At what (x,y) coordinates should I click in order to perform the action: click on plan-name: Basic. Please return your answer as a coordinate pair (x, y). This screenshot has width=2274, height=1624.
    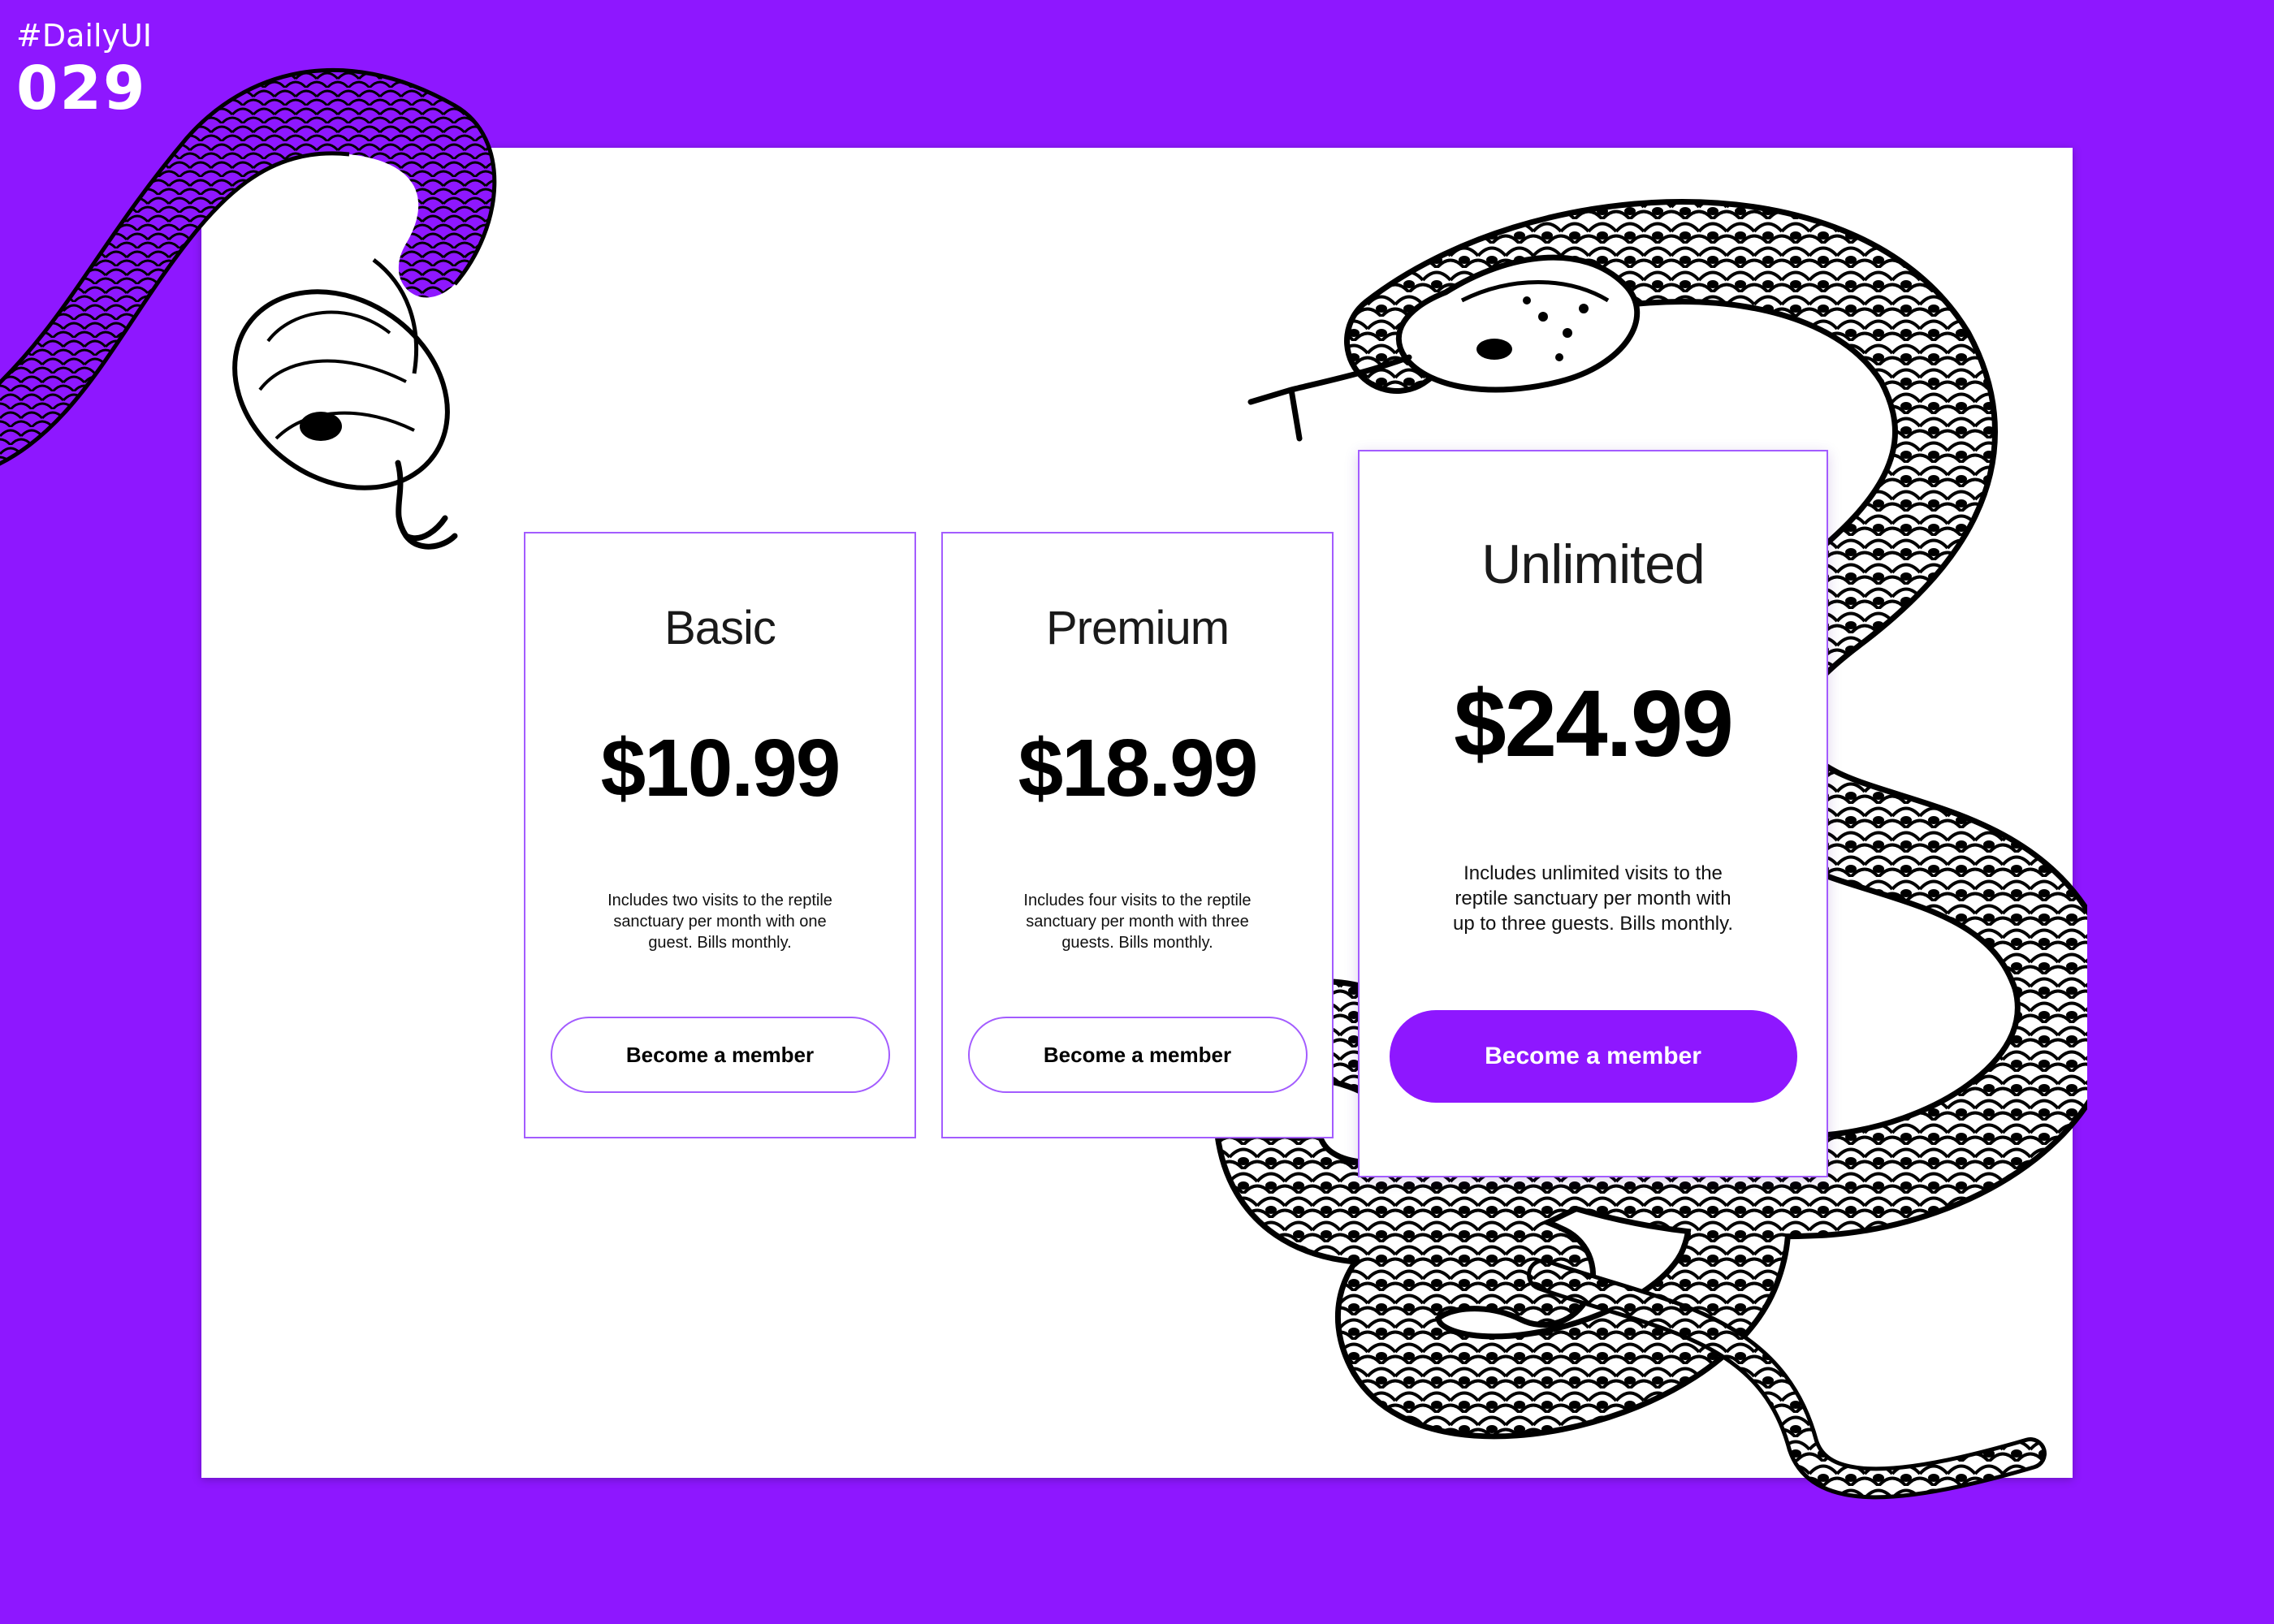
    Looking at the image, I should click on (720, 628).